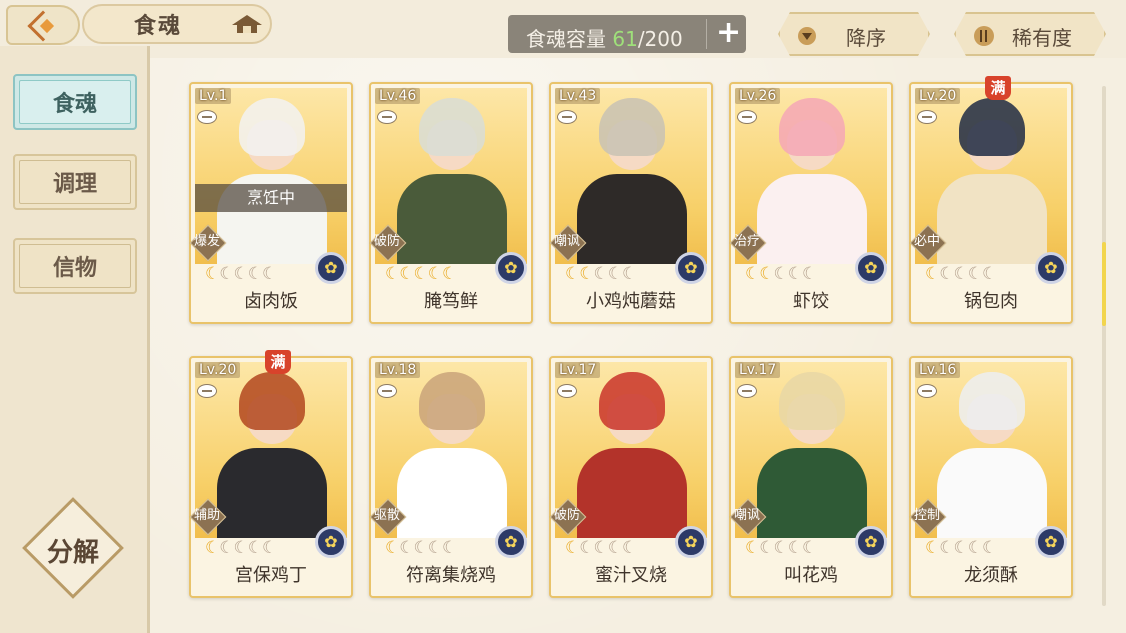  What do you see at coordinates (398, 370) in the screenshot?
I see `level-label: Lv.18` at bounding box center [398, 370].